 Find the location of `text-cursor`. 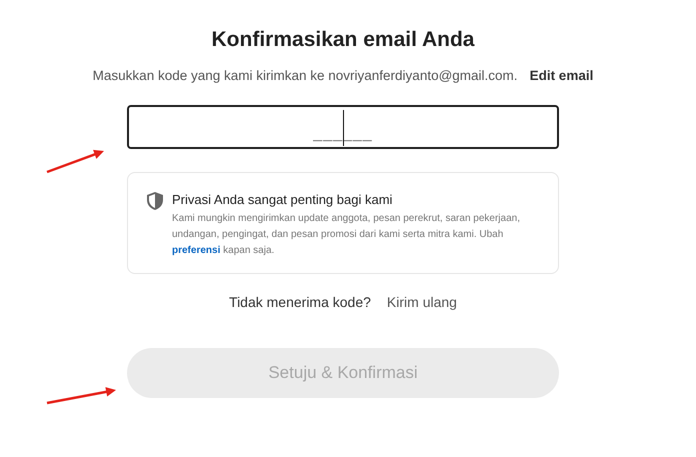

text-cursor is located at coordinates (343, 128).